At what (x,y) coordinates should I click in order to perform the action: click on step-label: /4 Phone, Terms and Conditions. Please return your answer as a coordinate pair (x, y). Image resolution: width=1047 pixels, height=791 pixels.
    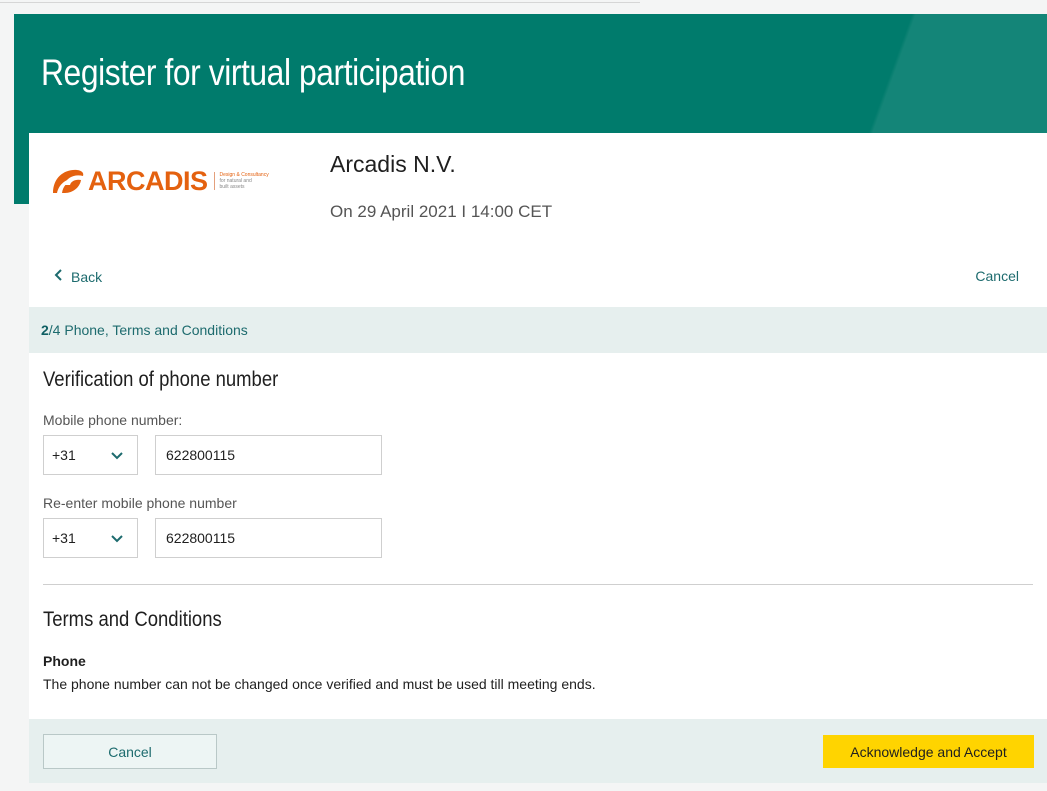
    Looking at the image, I should click on (148, 330).